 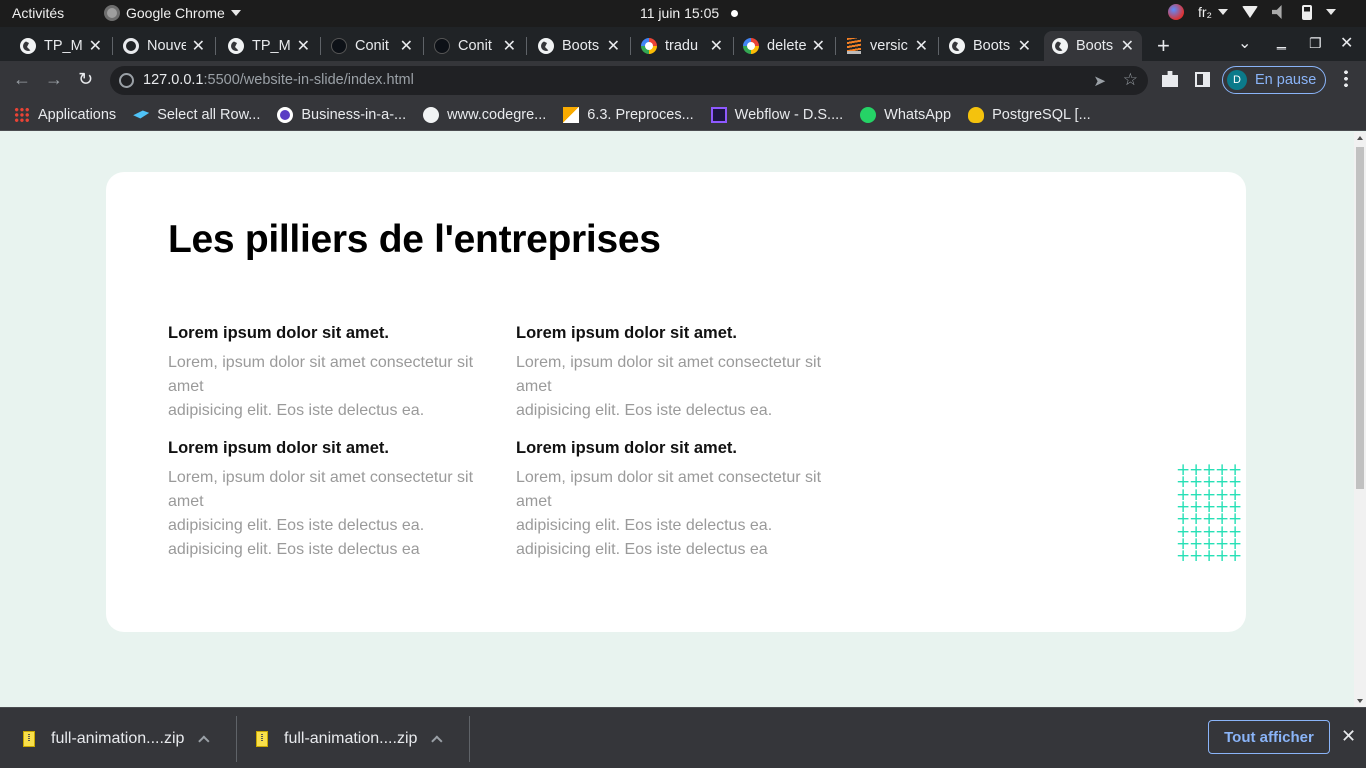 What do you see at coordinates (85, 79) in the screenshot?
I see `reload-icon: ↻` at bounding box center [85, 79].